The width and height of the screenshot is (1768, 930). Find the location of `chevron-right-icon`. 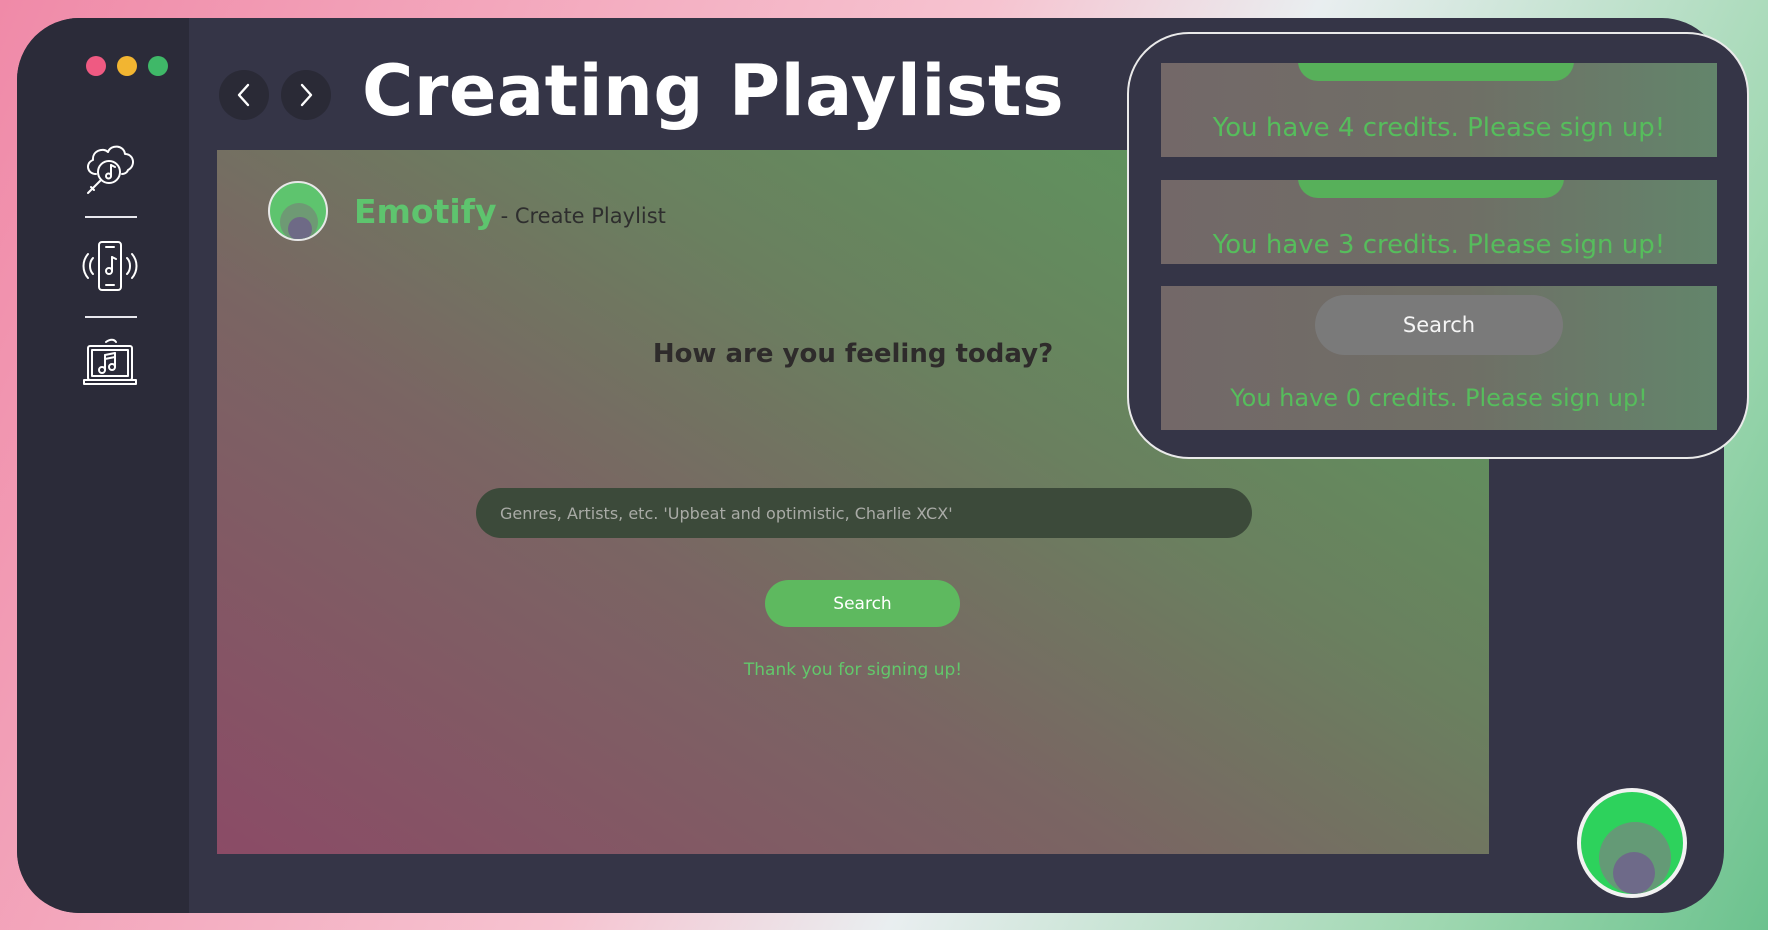

chevron-right-icon is located at coordinates (306, 95).